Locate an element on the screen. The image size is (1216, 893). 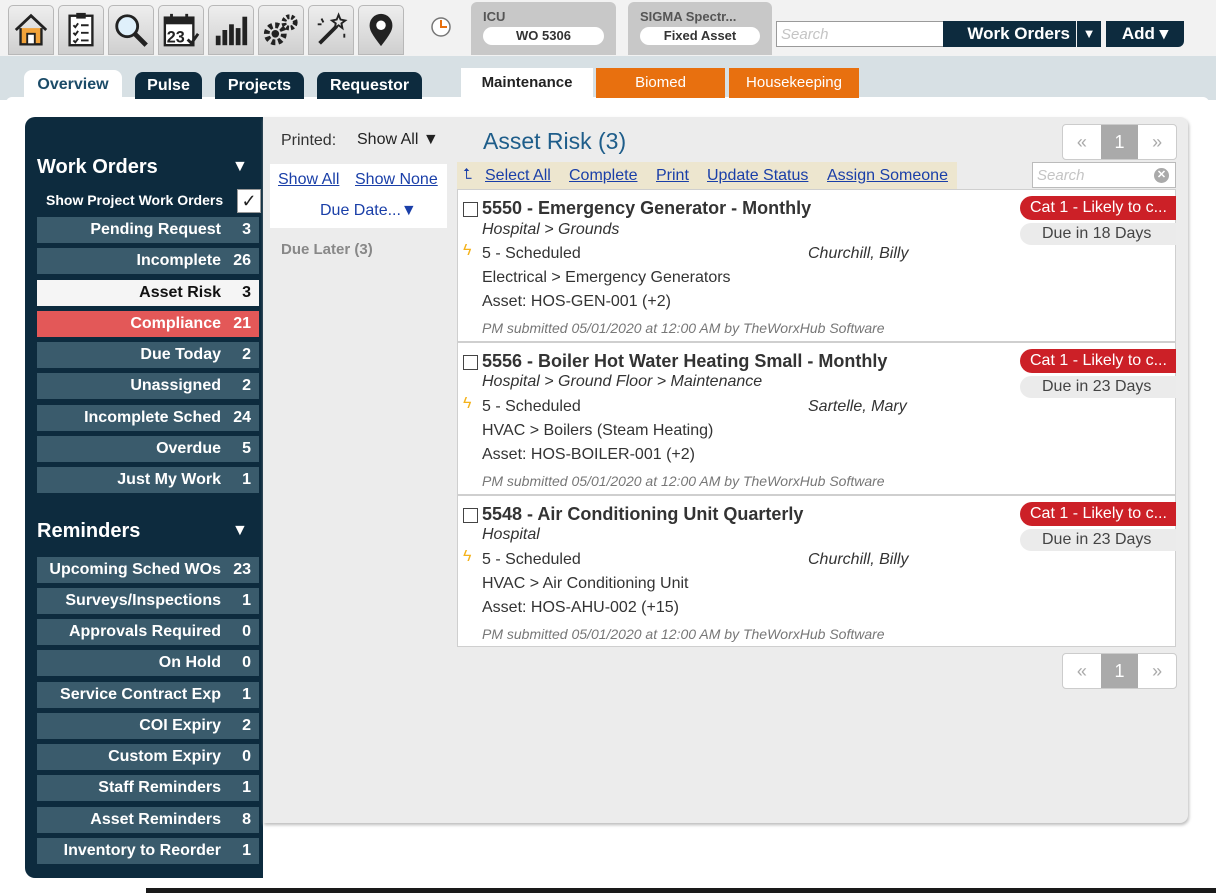
global-search-input is located at coordinates (860, 34).